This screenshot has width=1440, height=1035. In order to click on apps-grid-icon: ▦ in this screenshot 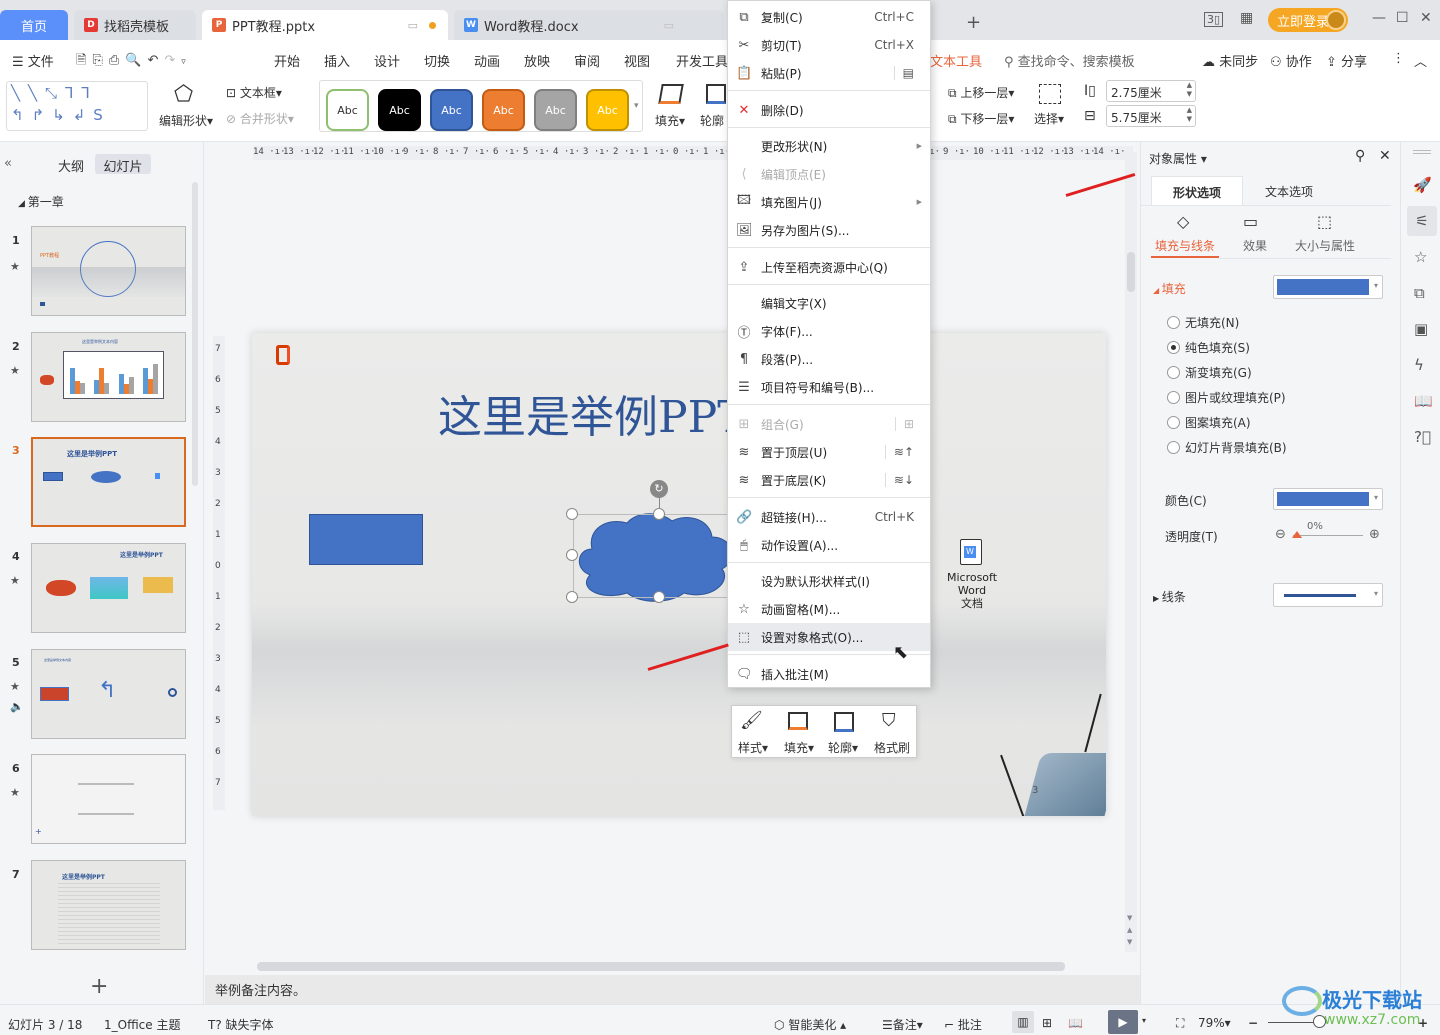, I will do `click(1246, 18)`.